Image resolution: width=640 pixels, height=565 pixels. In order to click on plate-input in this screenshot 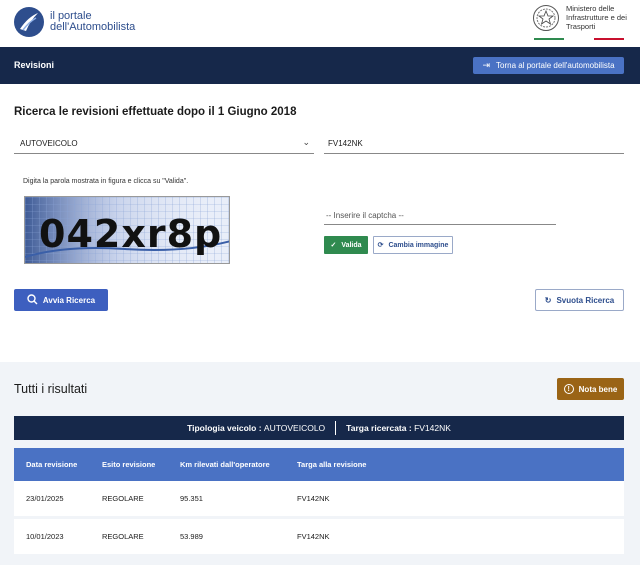, I will do `click(474, 143)`.